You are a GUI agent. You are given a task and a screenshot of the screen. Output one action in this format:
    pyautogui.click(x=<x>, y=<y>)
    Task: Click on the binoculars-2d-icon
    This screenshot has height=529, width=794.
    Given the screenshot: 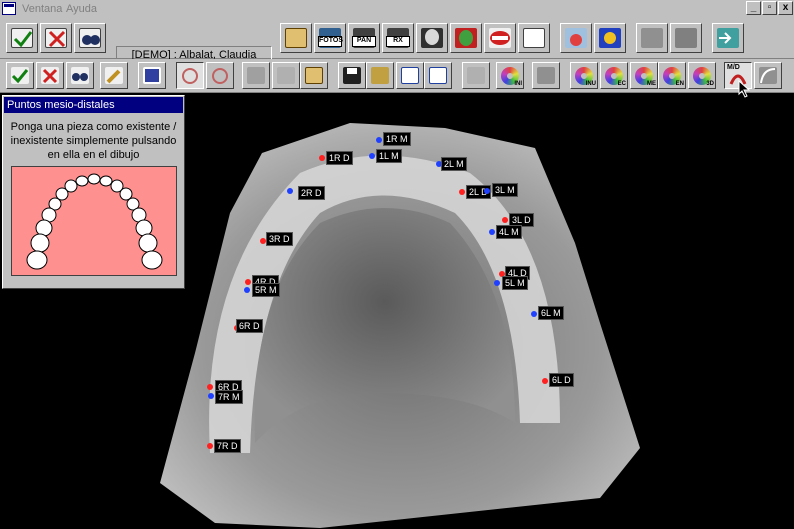 What is the action you would take?
    pyautogui.click(x=80, y=75)
    